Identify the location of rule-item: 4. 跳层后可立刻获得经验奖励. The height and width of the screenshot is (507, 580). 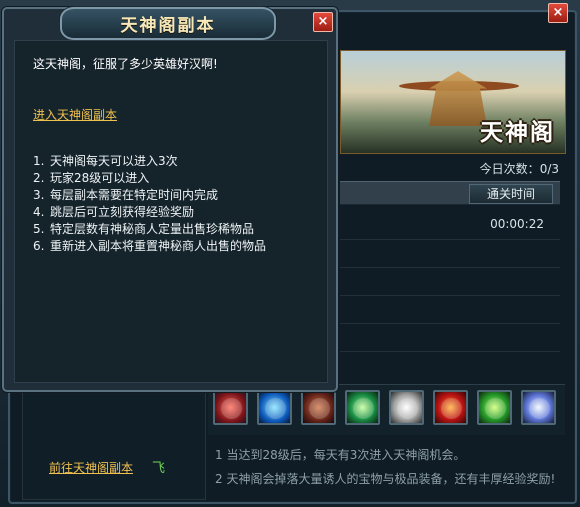
(114, 212).